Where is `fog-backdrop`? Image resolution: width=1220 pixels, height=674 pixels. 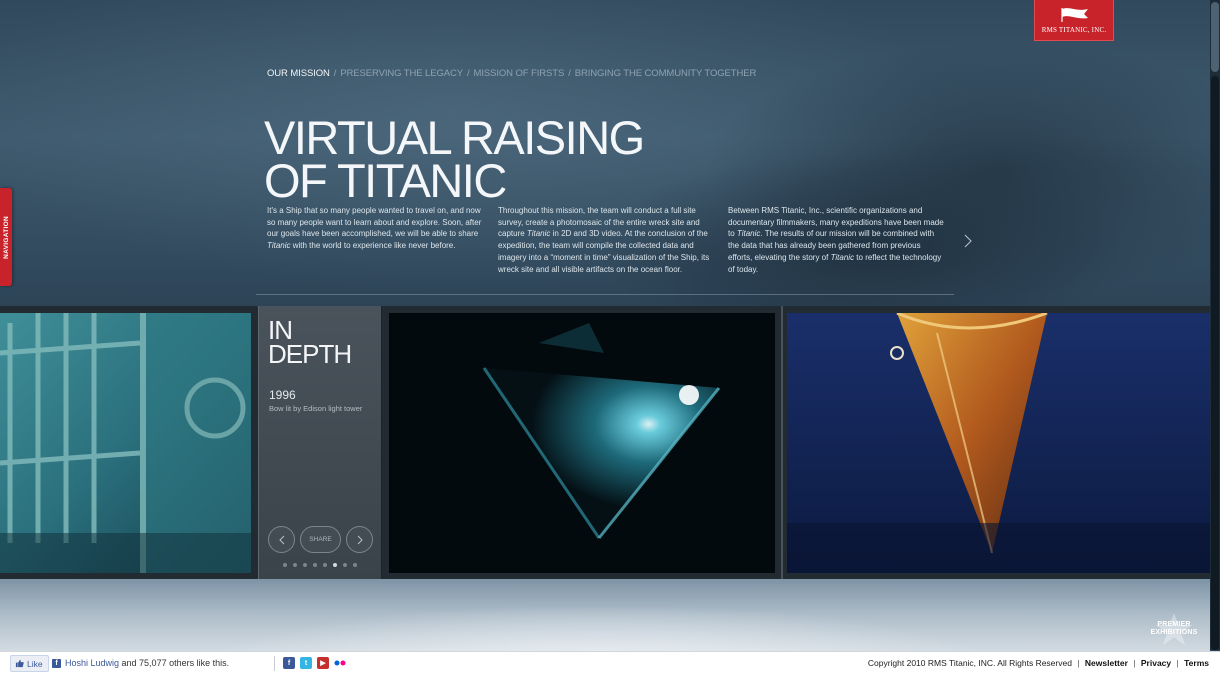
fog-backdrop is located at coordinates (605, 615).